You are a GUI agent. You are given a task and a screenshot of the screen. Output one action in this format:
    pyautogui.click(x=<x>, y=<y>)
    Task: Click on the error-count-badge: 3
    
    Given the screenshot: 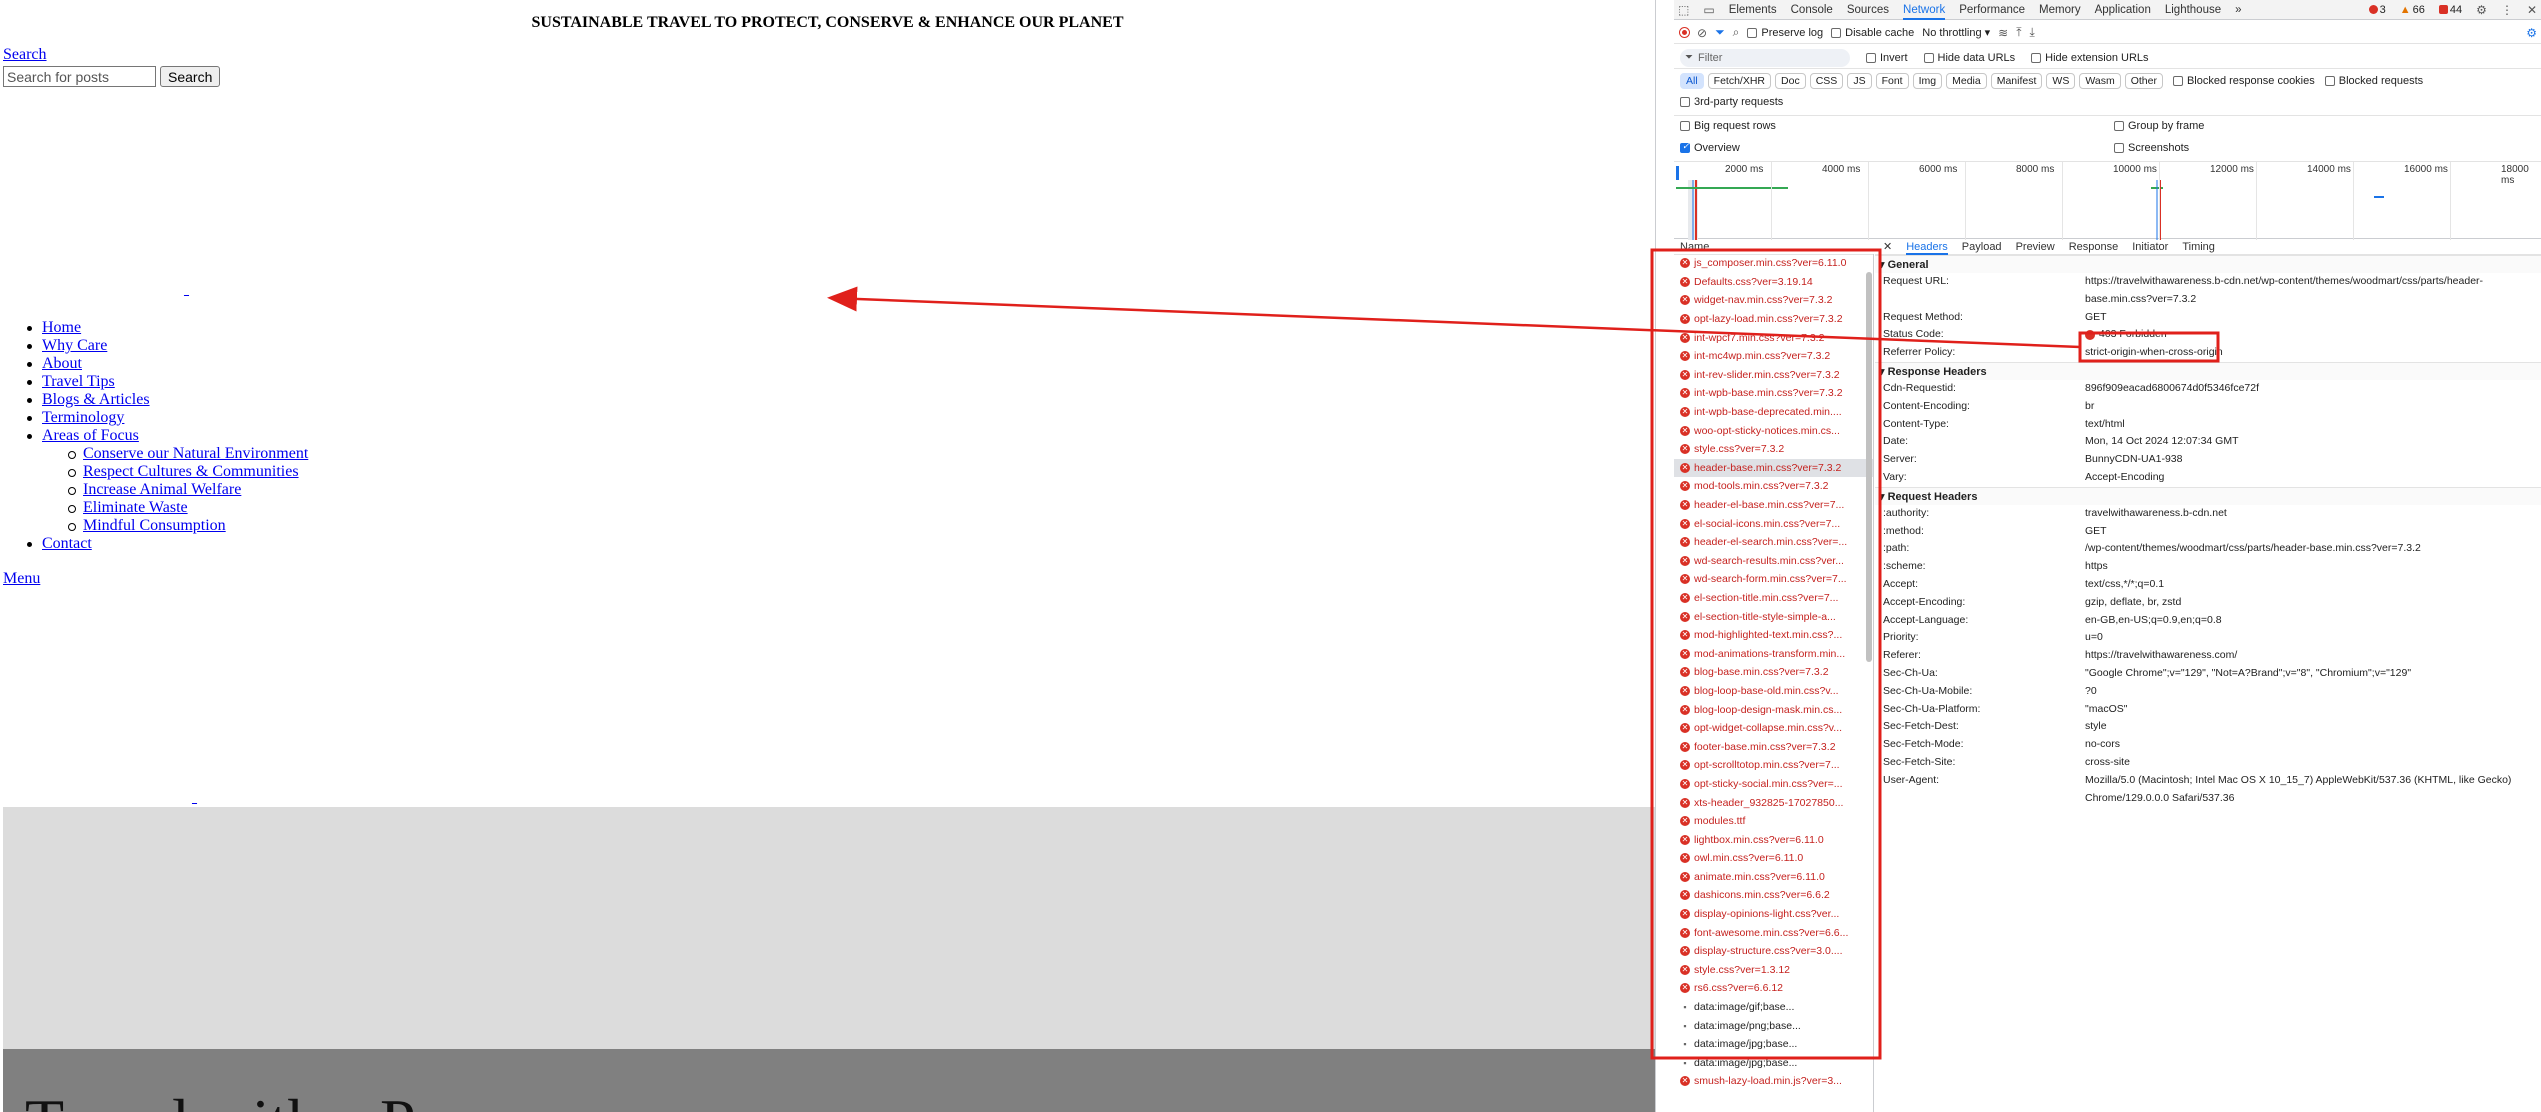 What is the action you would take?
    pyautogui.click(x=2377, y=10)
    